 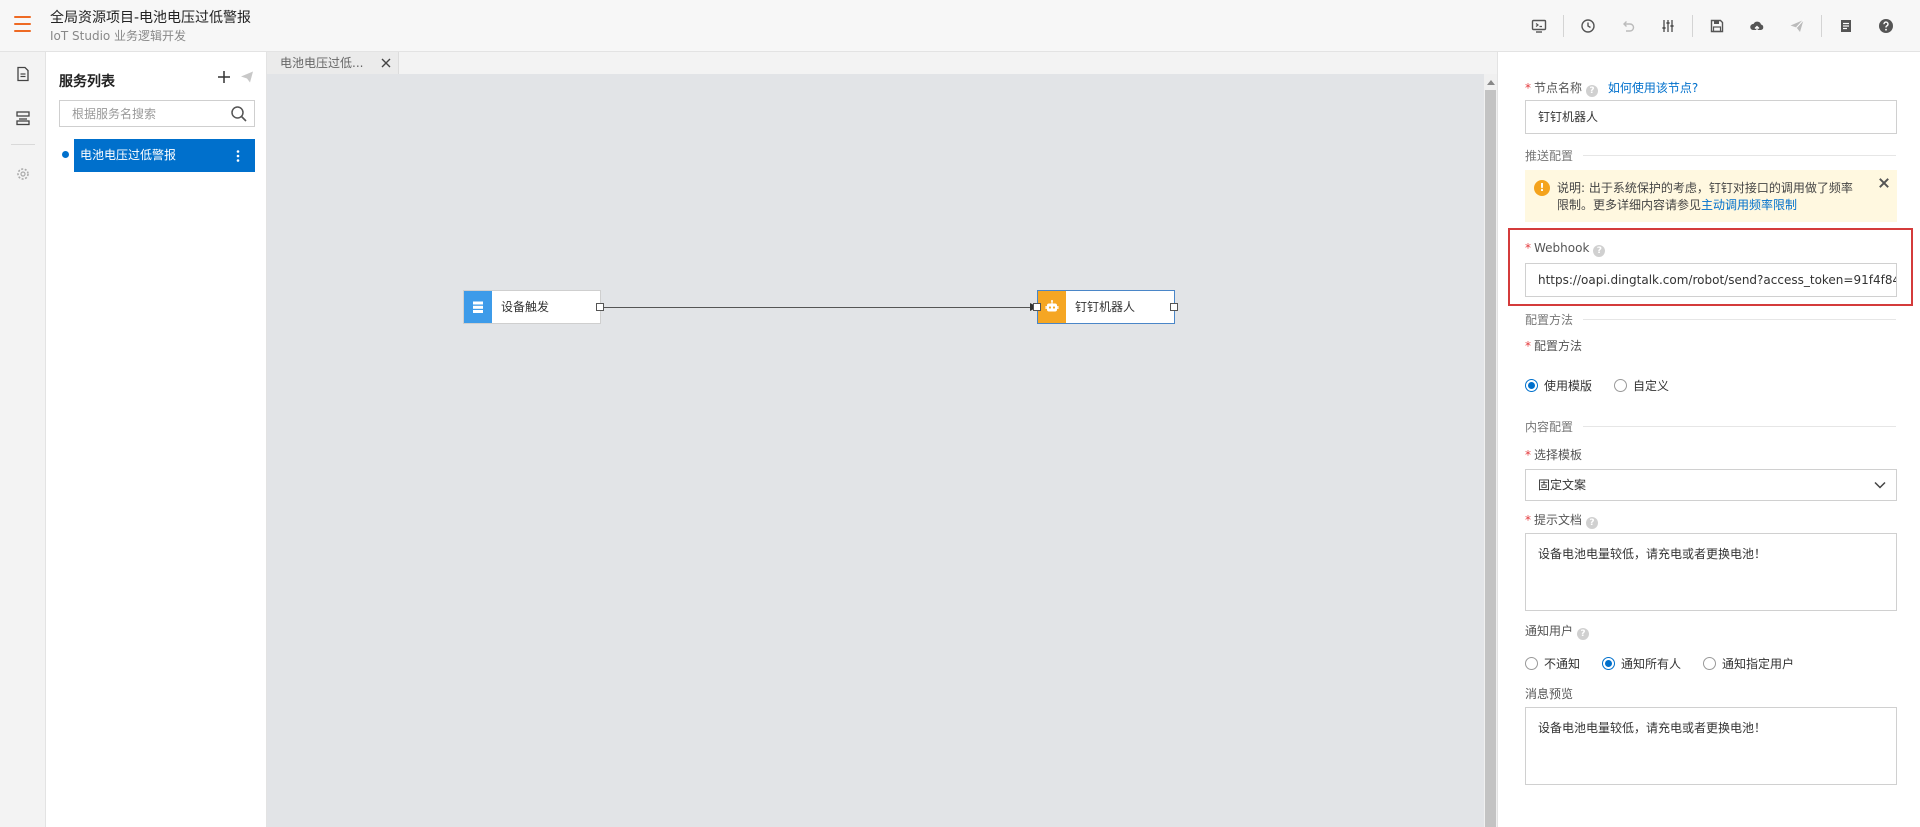 I want to click on settings-sliders-icon, so click(x=1668, y=26).